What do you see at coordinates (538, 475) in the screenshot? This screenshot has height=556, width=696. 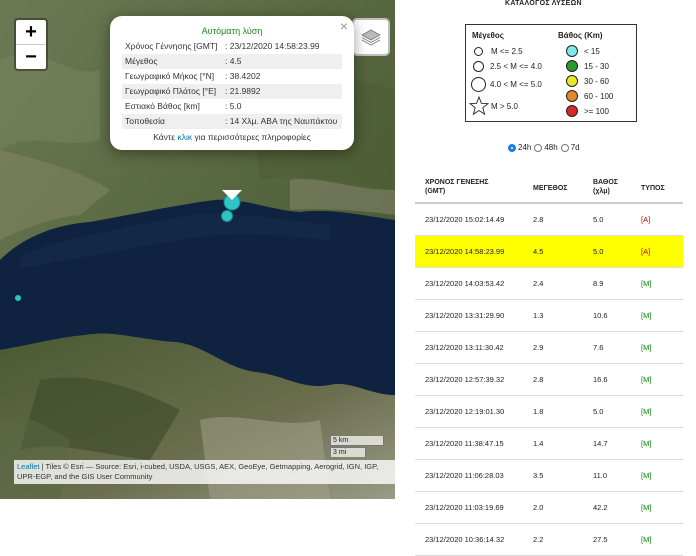 I see `cell-magnitude: 3.5` at bounding box center [538, 475].